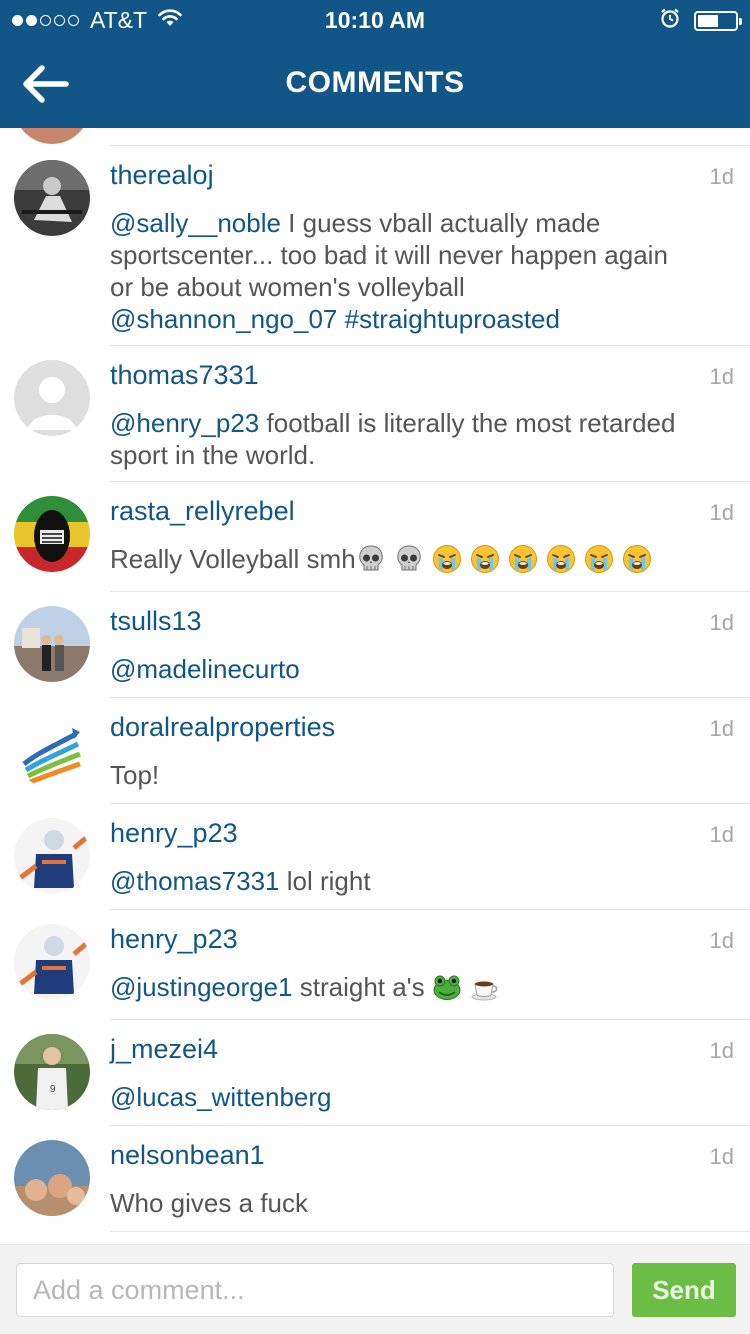 The height and width of the screenshot is (1334, 750). I want to click on comment-text-segment: Really Volleyball smh, so click(233, 559).